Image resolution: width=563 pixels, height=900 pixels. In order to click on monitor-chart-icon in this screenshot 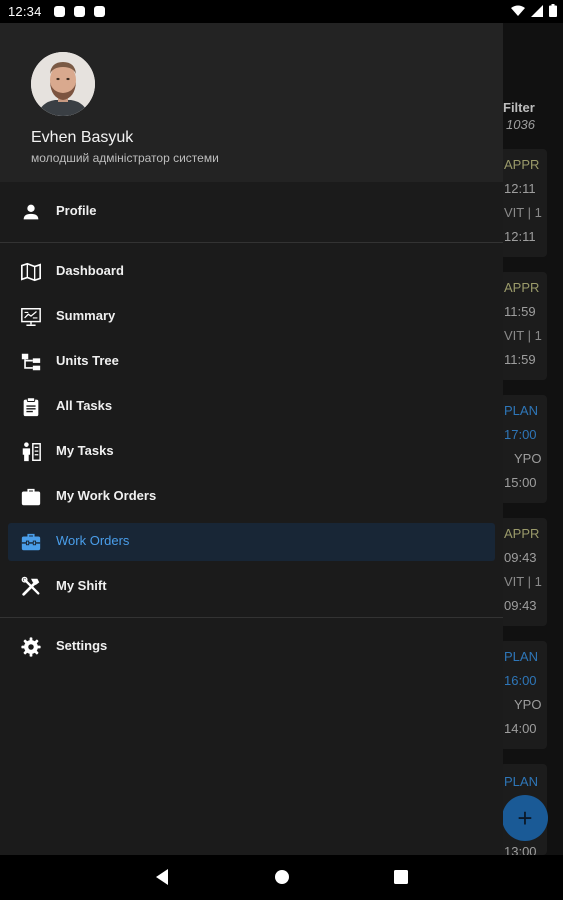, I will do `click(31, 317)`.